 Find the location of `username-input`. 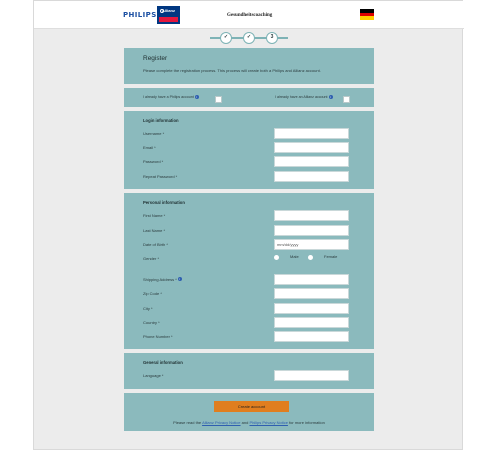

username-input is located at coordinates (311, 133).